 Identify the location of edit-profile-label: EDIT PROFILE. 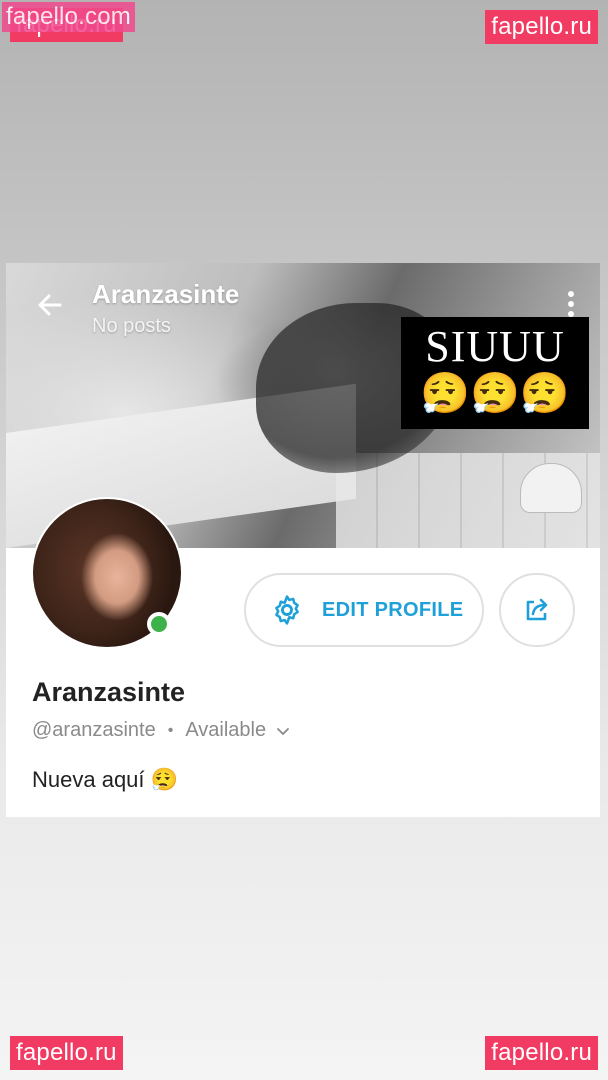
(393, 609).